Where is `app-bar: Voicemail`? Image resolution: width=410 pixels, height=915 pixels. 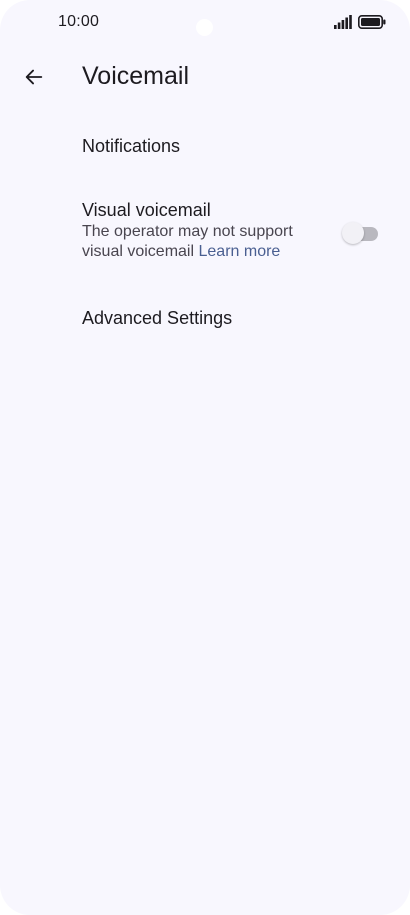
app-bar: Voicemail is located at coordinates (205, 78).